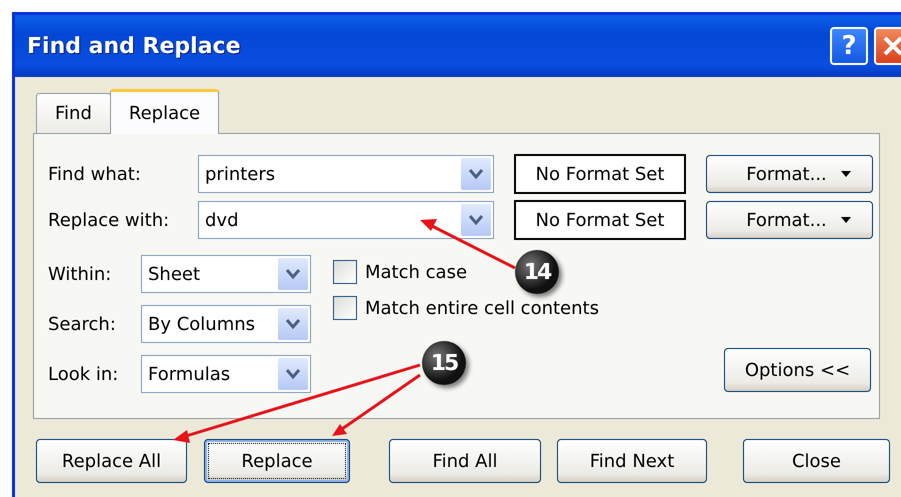 This screenshot has width=901, height=497. Describe the element at coordinates (82, 324) in the screenshot. I see `option-label: Search:` at that location.